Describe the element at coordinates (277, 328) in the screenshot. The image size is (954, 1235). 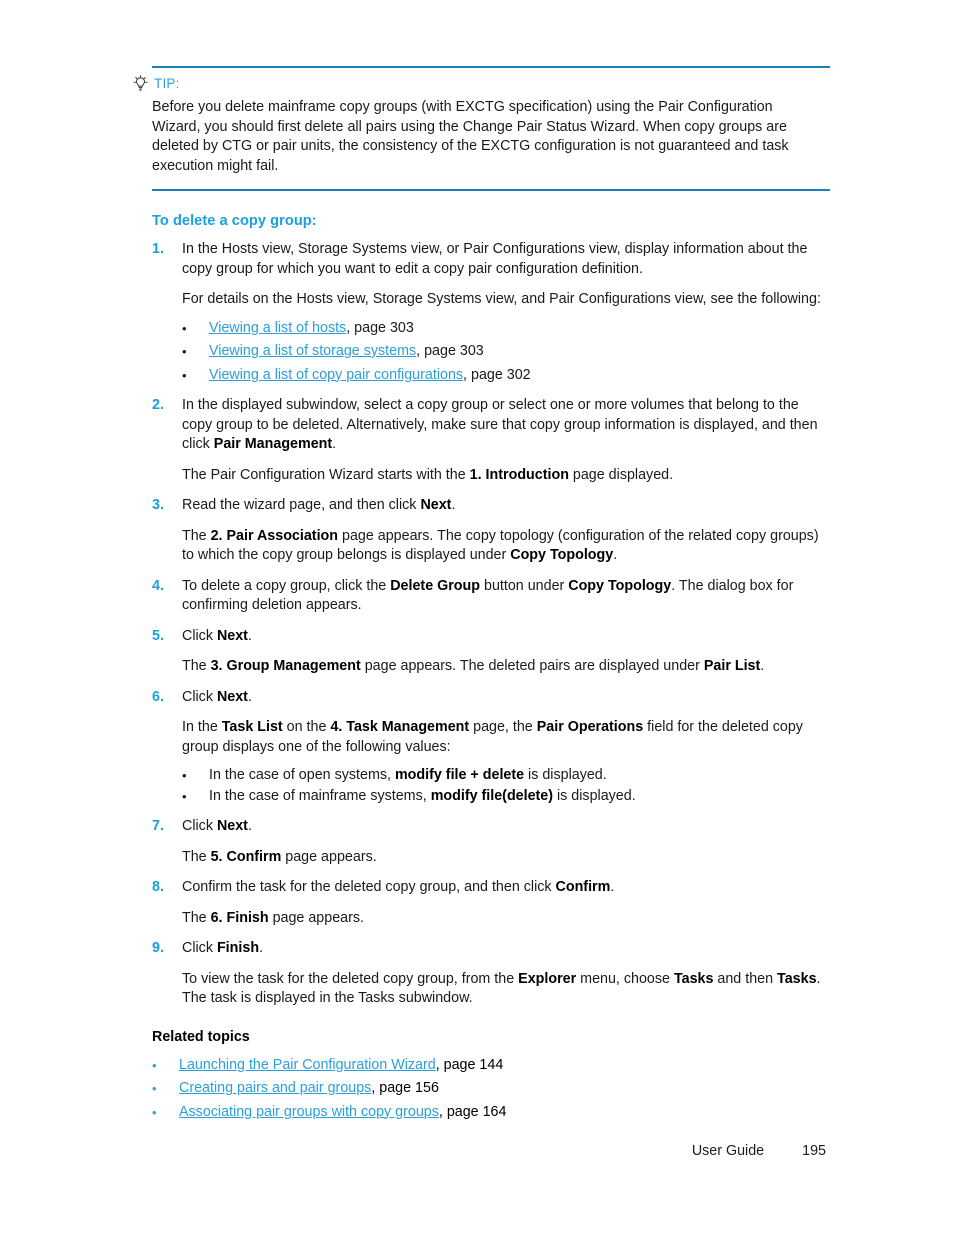
I see `cross-reference-link: Viewing a list of hosts` at that location.